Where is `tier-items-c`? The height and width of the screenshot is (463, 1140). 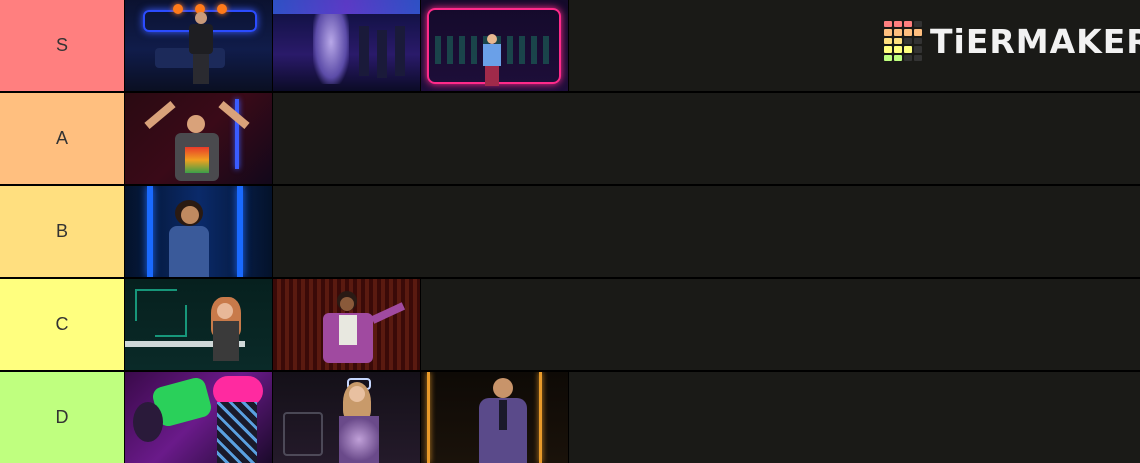
tier-items-c is located at coordinates (273, 324).